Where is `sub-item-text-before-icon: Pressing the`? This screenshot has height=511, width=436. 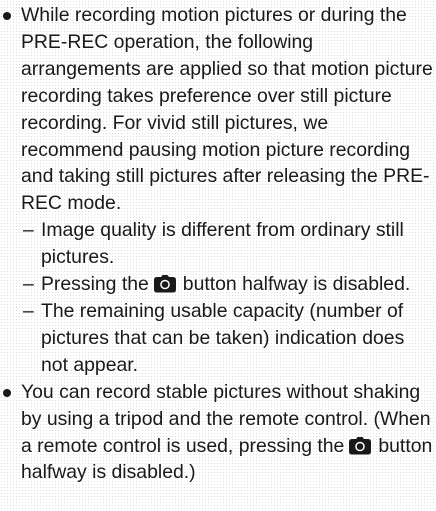 sub-item-text-before-icon: Pressing the is located at coordinates (95, 284).